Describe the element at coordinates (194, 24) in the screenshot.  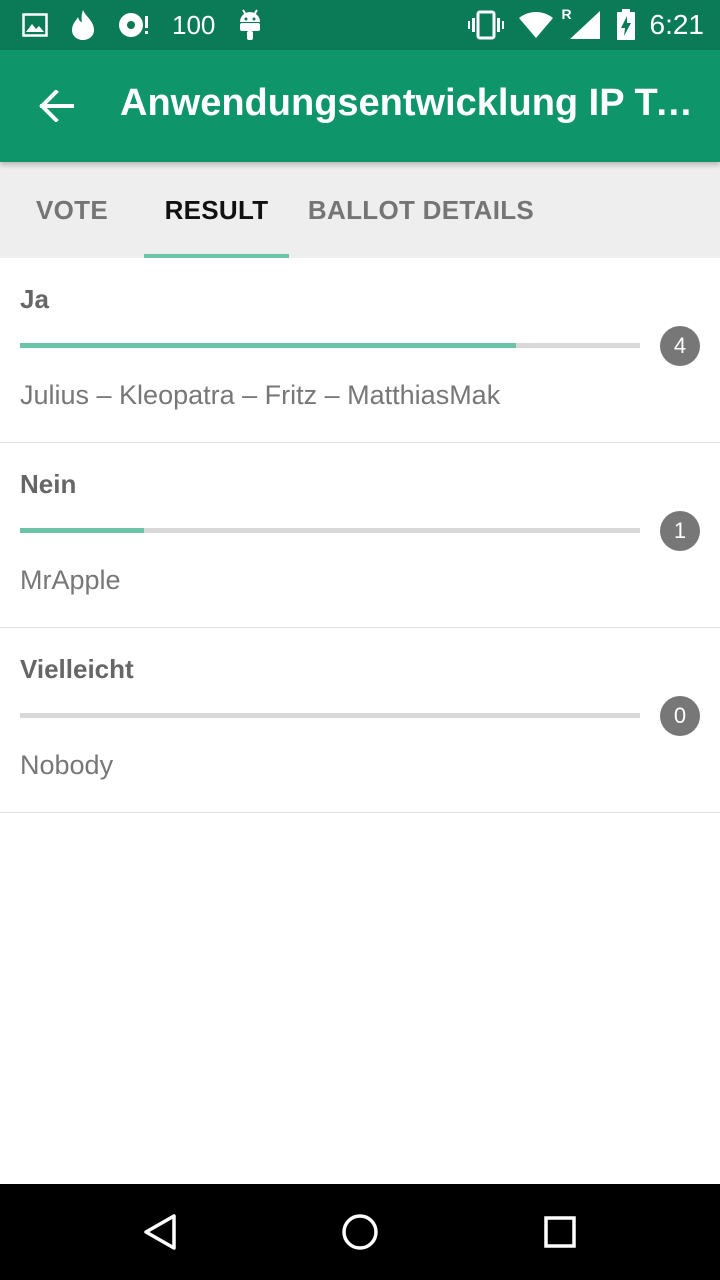
I see `battery-level-text: 100` at that location.